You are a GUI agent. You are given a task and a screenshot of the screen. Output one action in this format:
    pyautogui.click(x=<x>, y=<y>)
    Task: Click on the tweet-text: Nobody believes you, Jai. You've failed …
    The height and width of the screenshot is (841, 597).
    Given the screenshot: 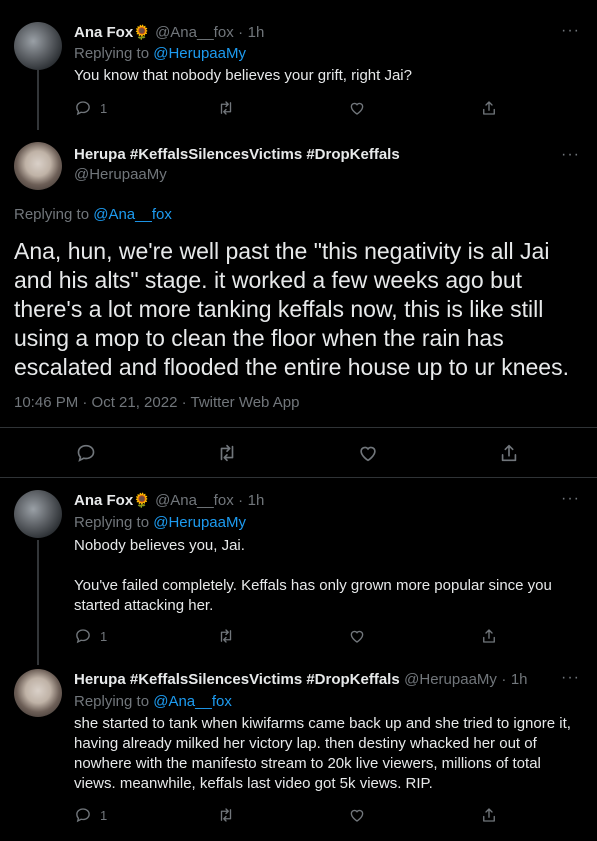 What is the action you would take?
    pyautogui.click(x=313, y=575)
    